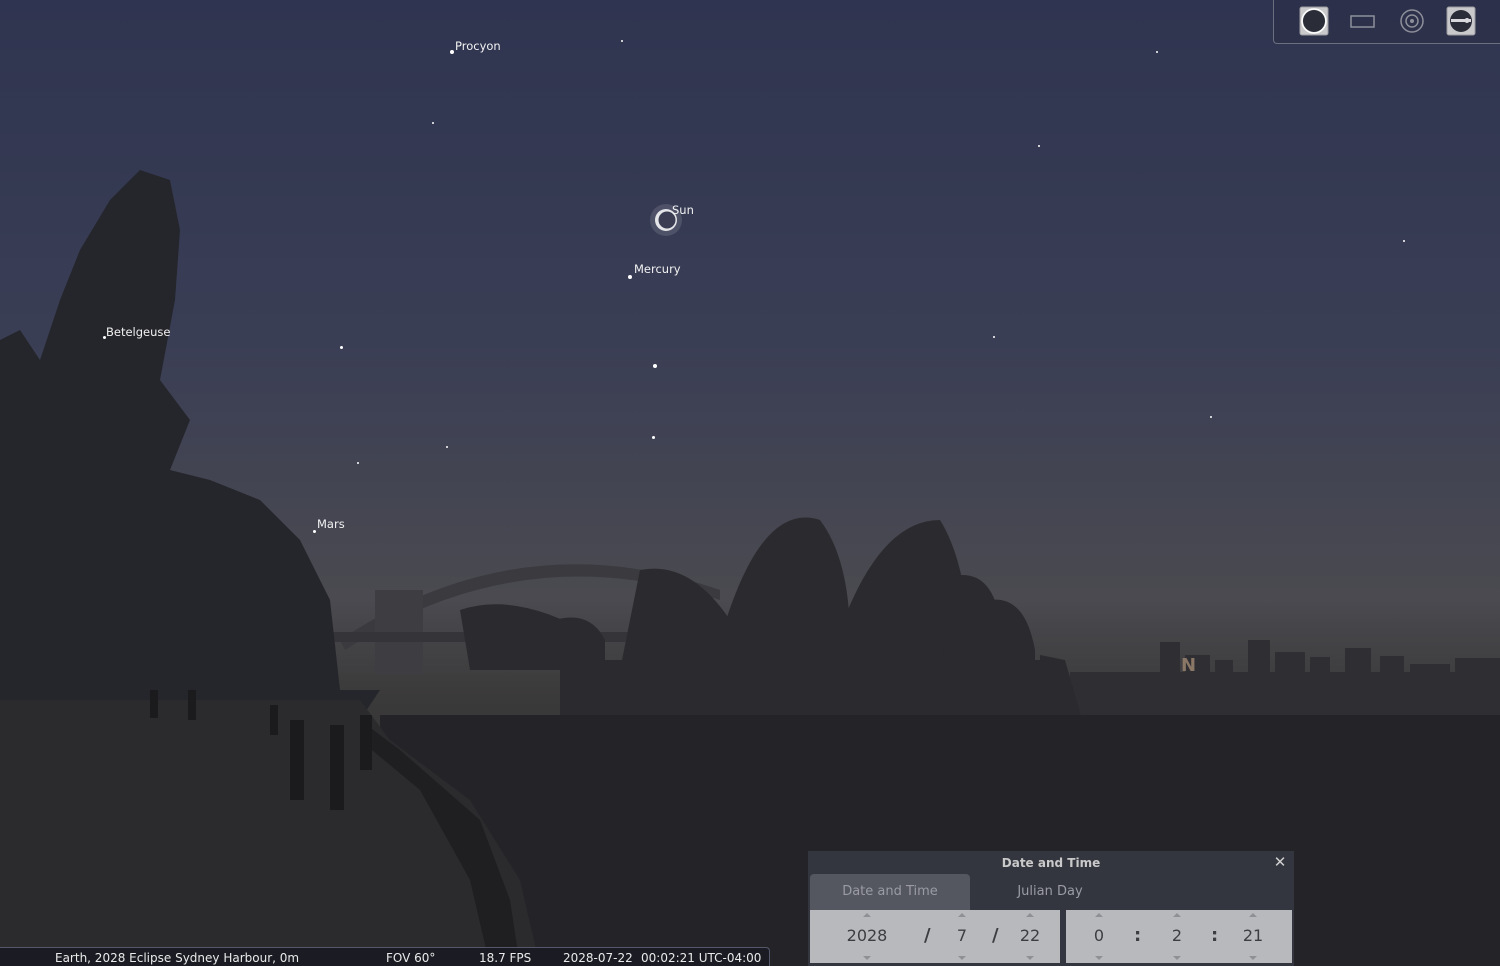 This screenshot has height=966, width=1500. Describe the element at coordinates (657, 269) in the screenshot. I see `label-mercury: Mercury` at that location.